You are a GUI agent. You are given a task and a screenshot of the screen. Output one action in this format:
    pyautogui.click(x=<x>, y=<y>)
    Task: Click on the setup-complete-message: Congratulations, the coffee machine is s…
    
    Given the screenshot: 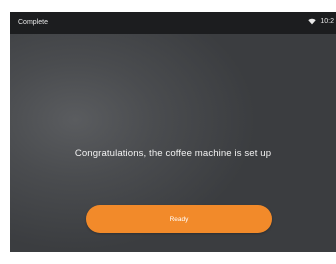 What is the action you would take?
    pyautogui.click(x=173, y=153)
    